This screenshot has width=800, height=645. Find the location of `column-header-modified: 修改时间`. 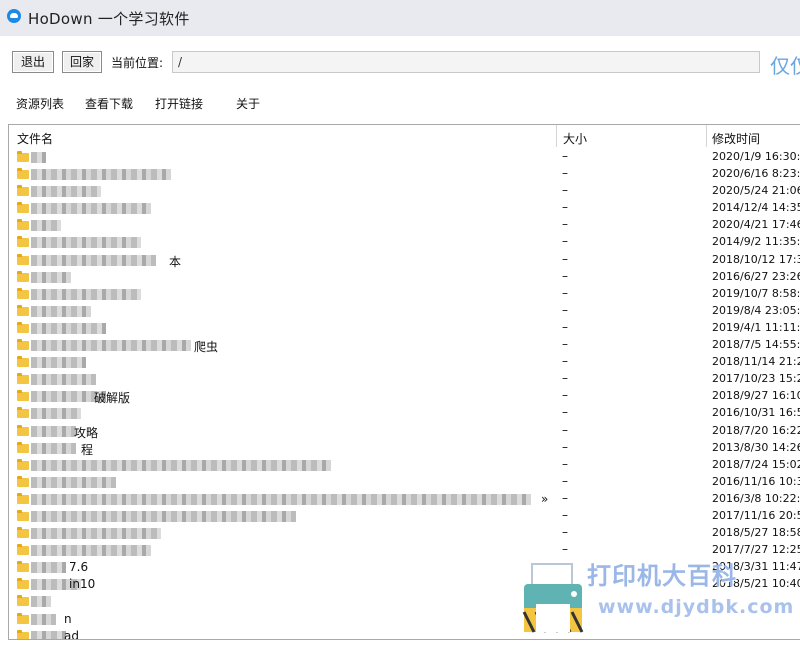

column-header-modified: 修改时间 is located at coordinates (736, 138).